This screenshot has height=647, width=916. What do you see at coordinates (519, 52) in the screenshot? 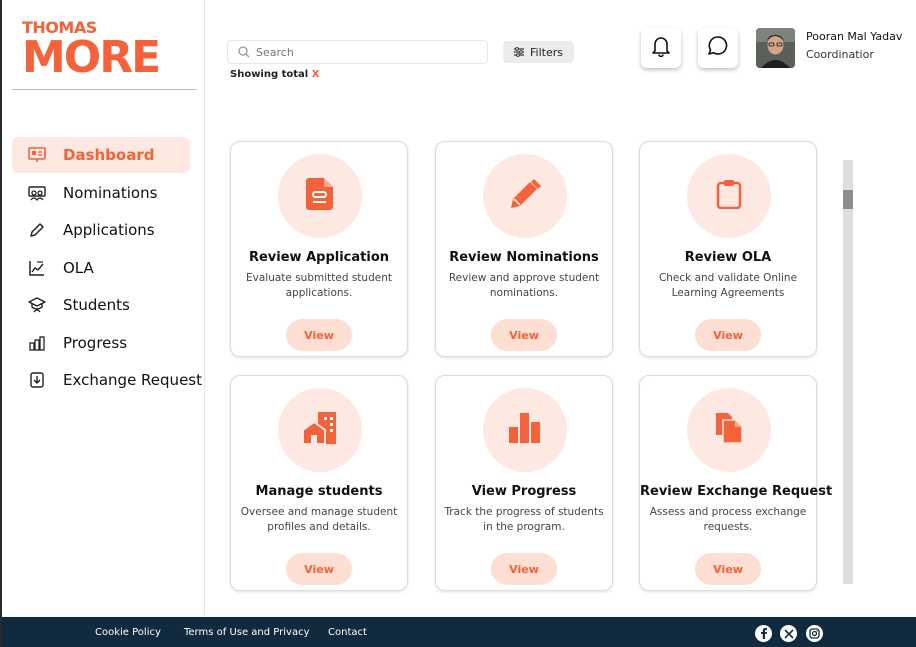
I see `sliders-icon` at bounding box center [519, 52].